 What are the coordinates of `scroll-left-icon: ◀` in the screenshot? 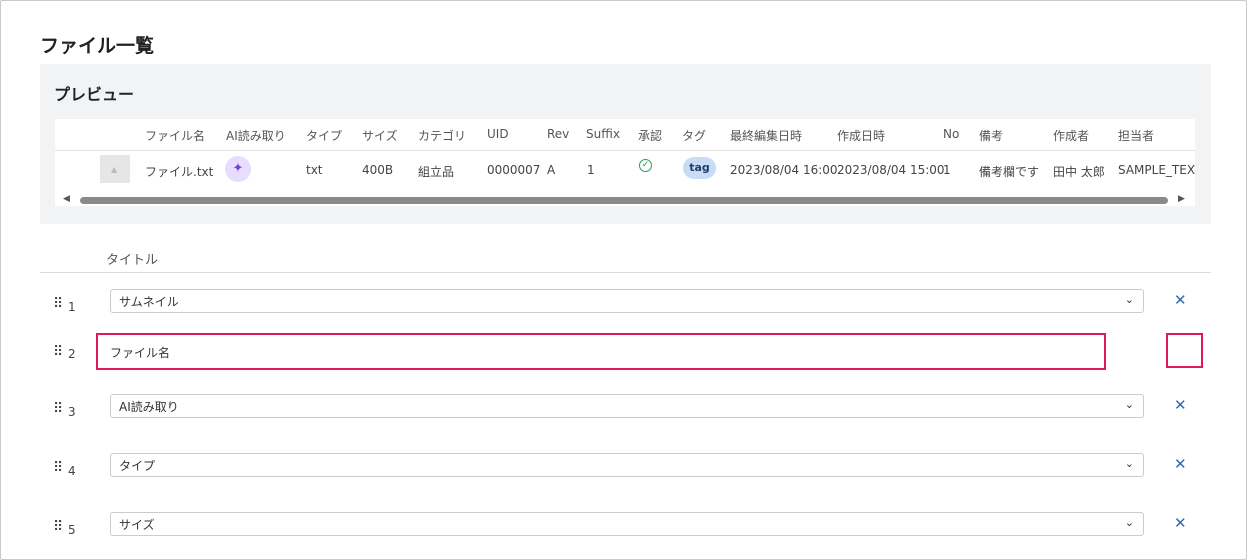 It's located at (66, 199).